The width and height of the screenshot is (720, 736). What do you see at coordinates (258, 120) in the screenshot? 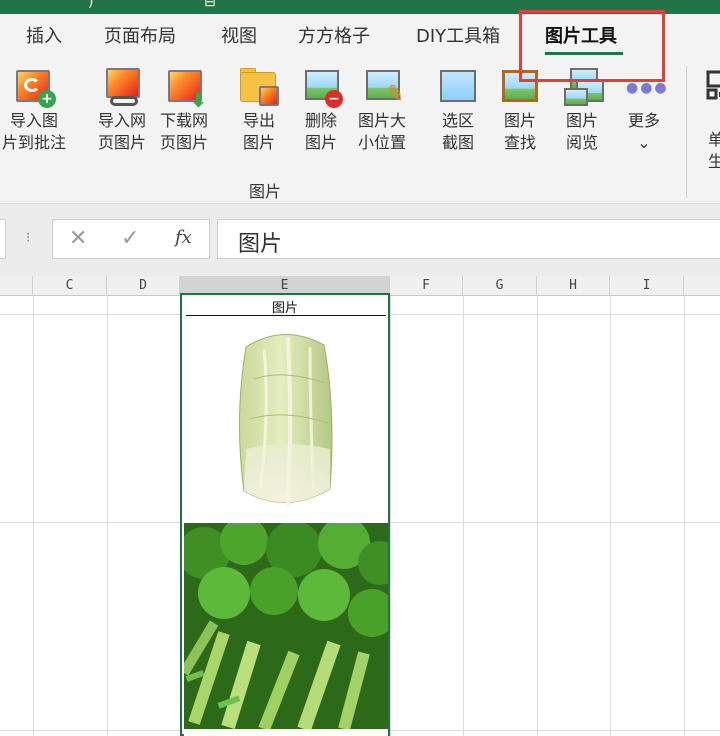
I see `button-label: 导出` at bounding box center [258, 120].